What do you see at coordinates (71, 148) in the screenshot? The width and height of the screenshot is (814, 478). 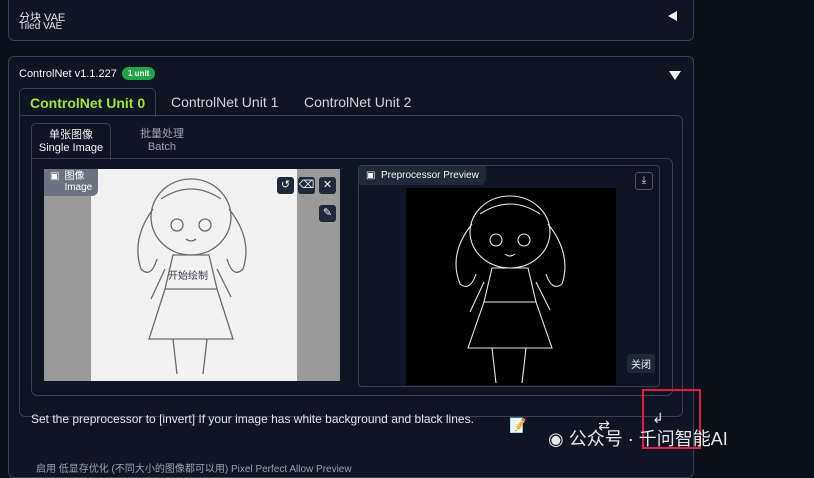 I see `subtab-single-image-en: Single Image` at bounding box center [71, 148].